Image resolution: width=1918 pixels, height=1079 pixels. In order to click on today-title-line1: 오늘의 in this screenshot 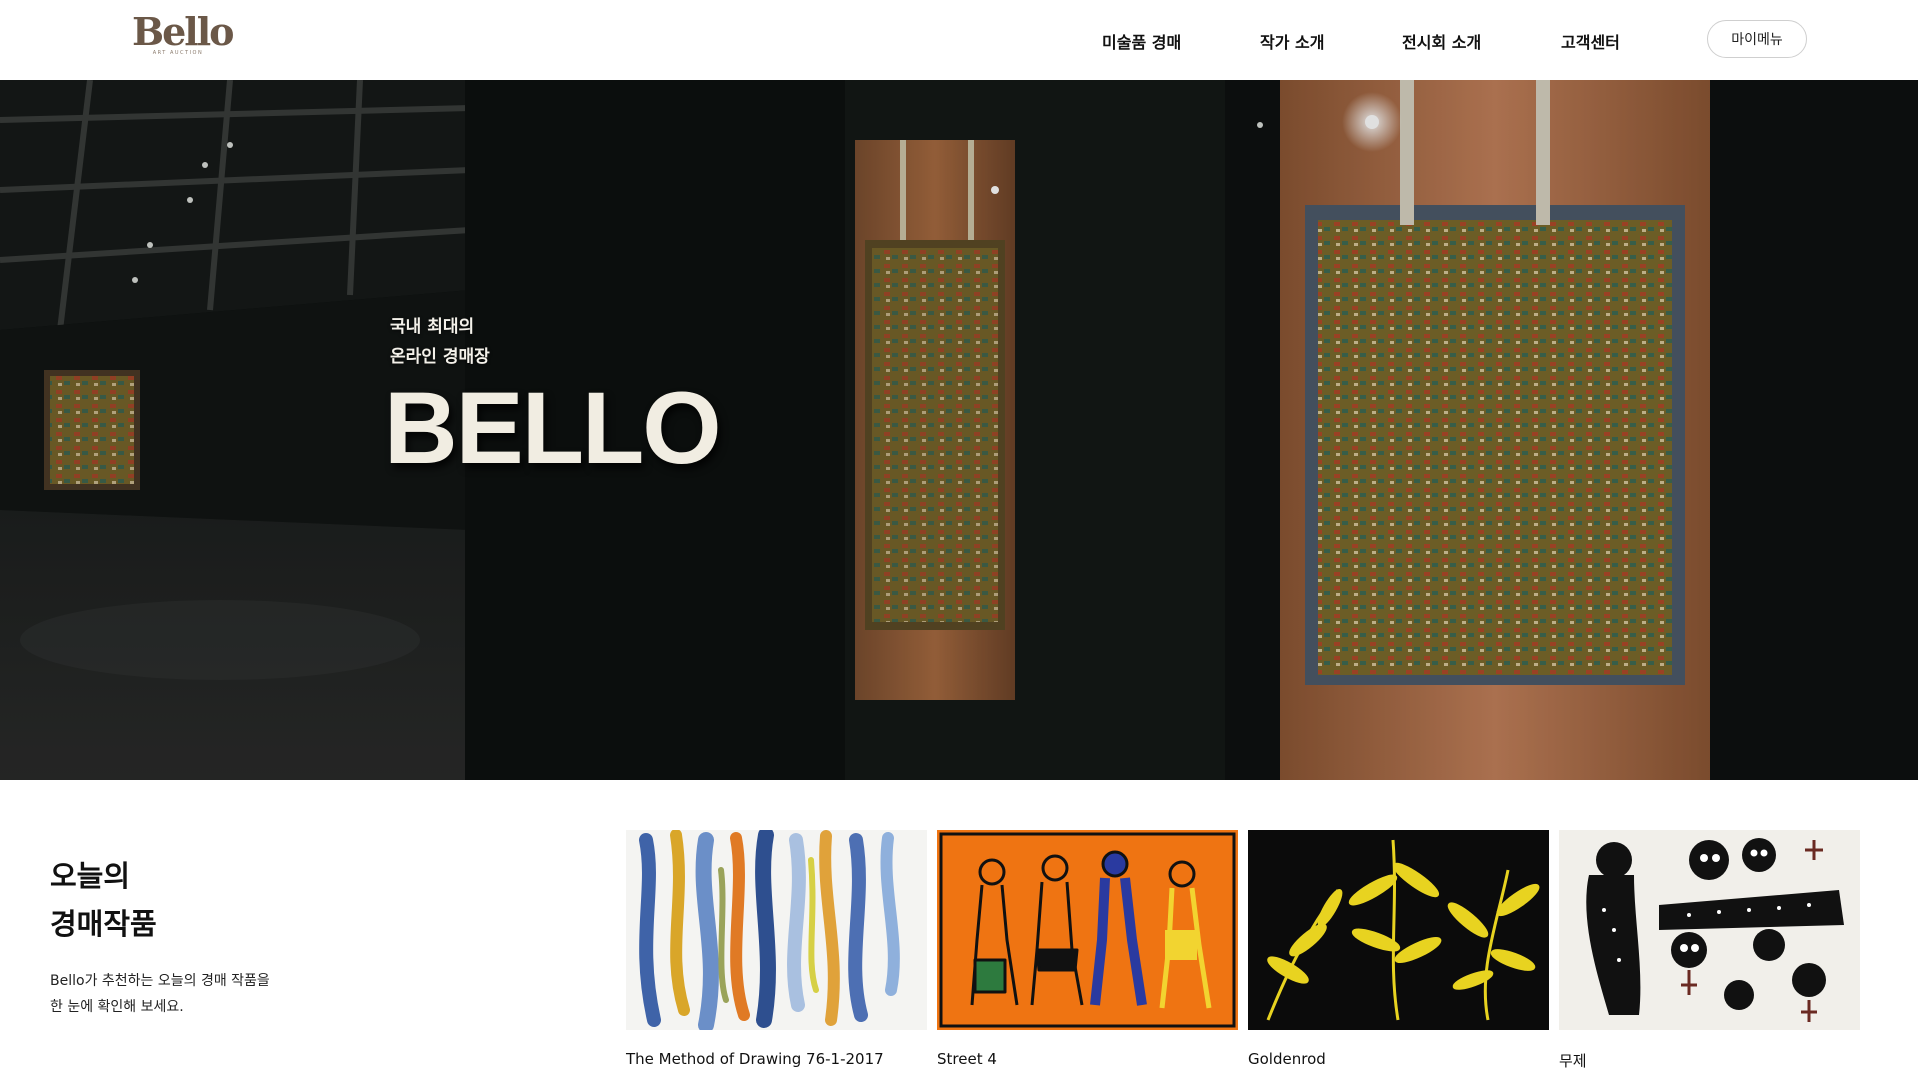, I will do `click(90, 876)`.